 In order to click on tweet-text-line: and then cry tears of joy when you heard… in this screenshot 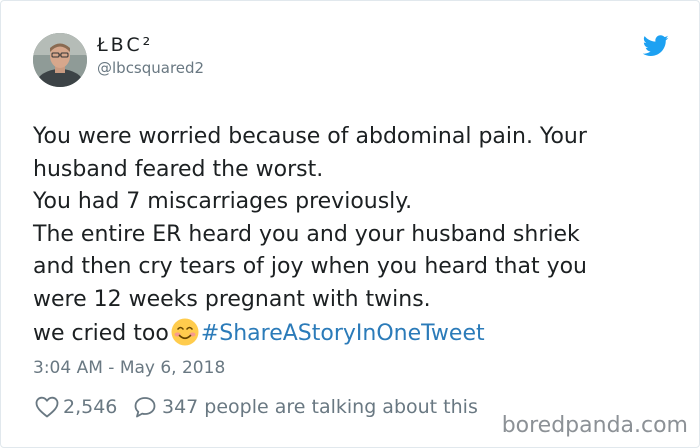, I will do `click(310, 267)`.